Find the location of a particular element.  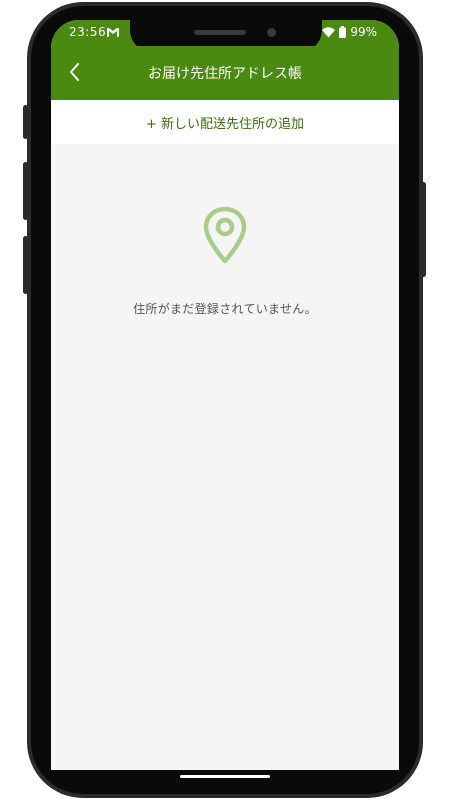

gmail-icon is located at coordinates (113, 32).